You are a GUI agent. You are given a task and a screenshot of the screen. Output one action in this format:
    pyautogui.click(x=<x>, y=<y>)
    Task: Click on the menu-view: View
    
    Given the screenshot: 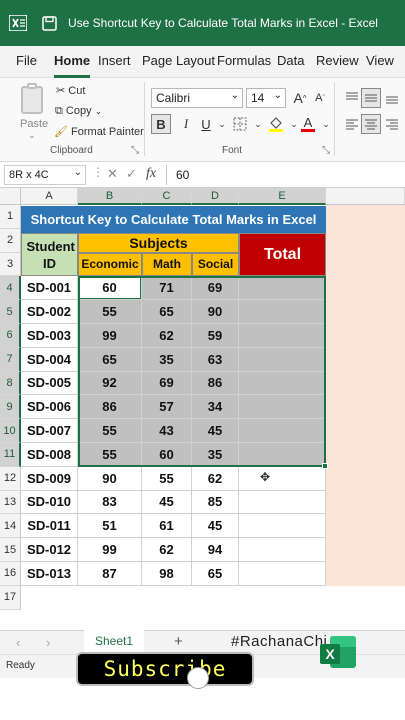 What is the action you would take?
    pyautogui.click(x=380, y=60)
    